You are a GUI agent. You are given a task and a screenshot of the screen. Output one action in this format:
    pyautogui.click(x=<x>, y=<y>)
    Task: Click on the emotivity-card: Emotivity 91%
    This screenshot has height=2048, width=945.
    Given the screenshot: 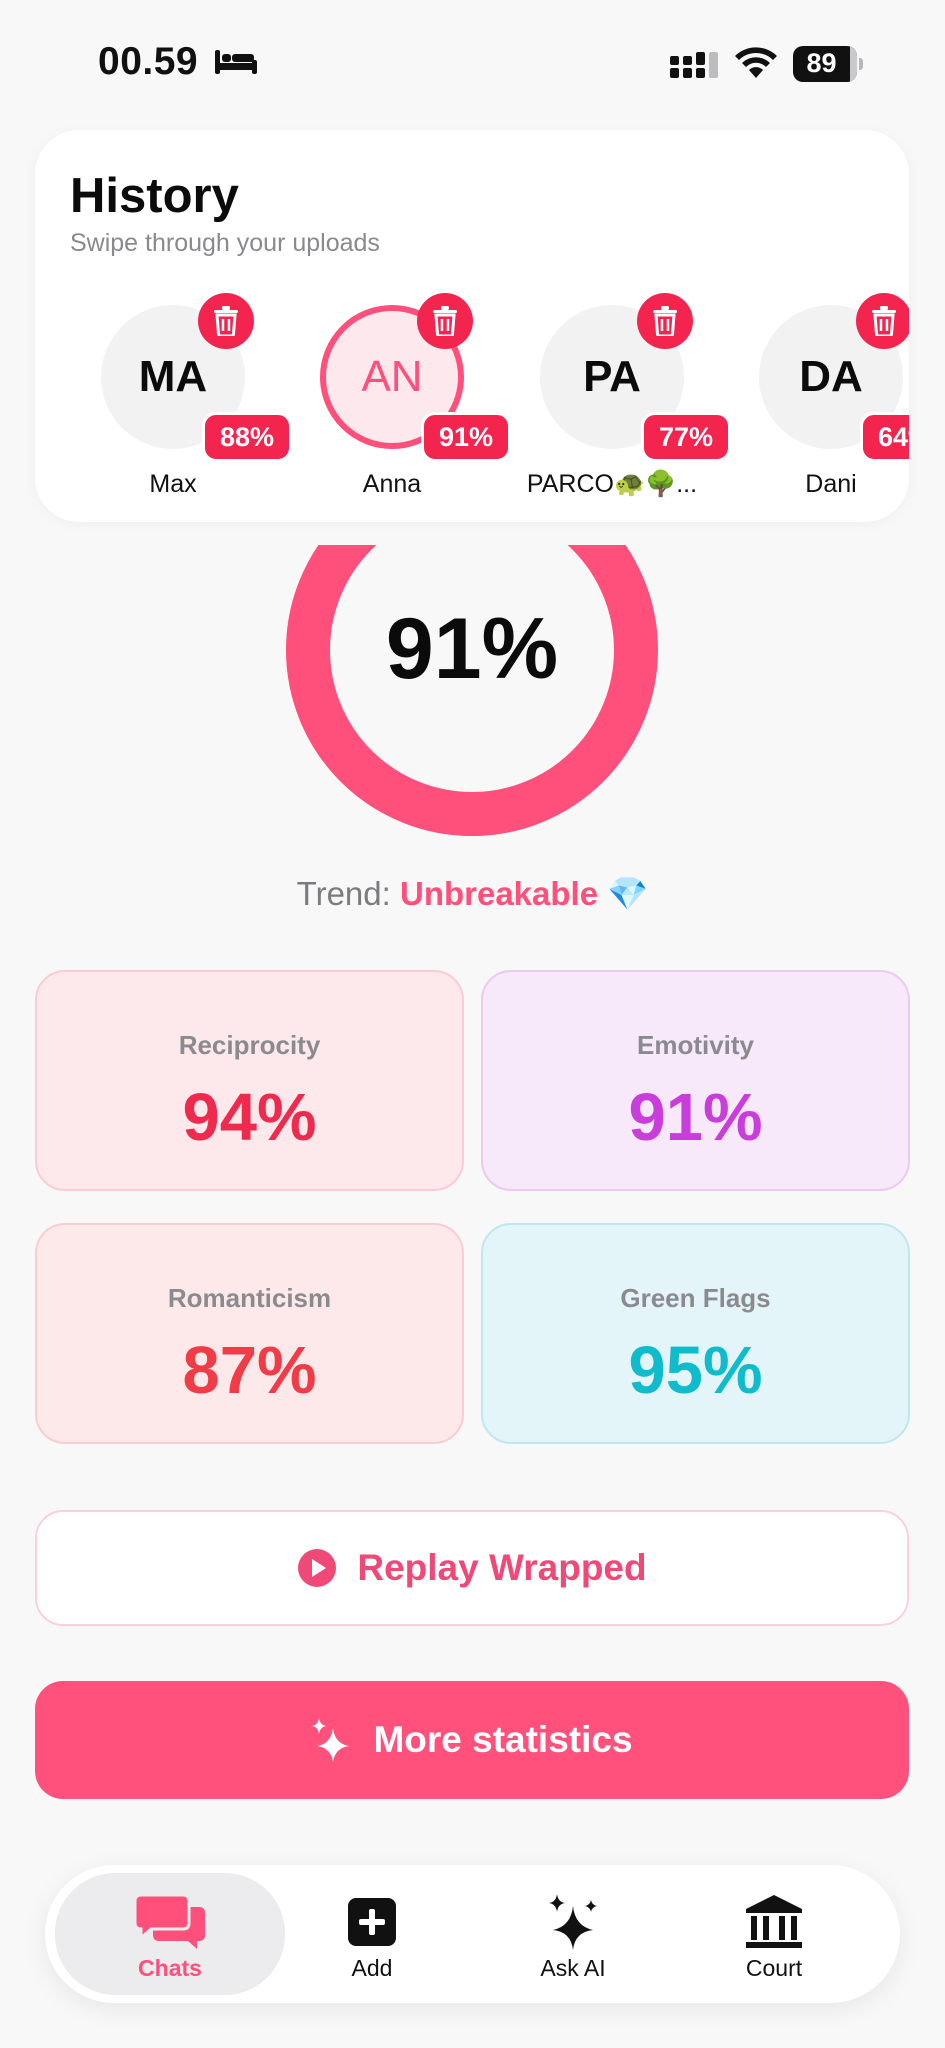 What is the action you would take?
    pyautogui.click(x=695, y=1080)
    